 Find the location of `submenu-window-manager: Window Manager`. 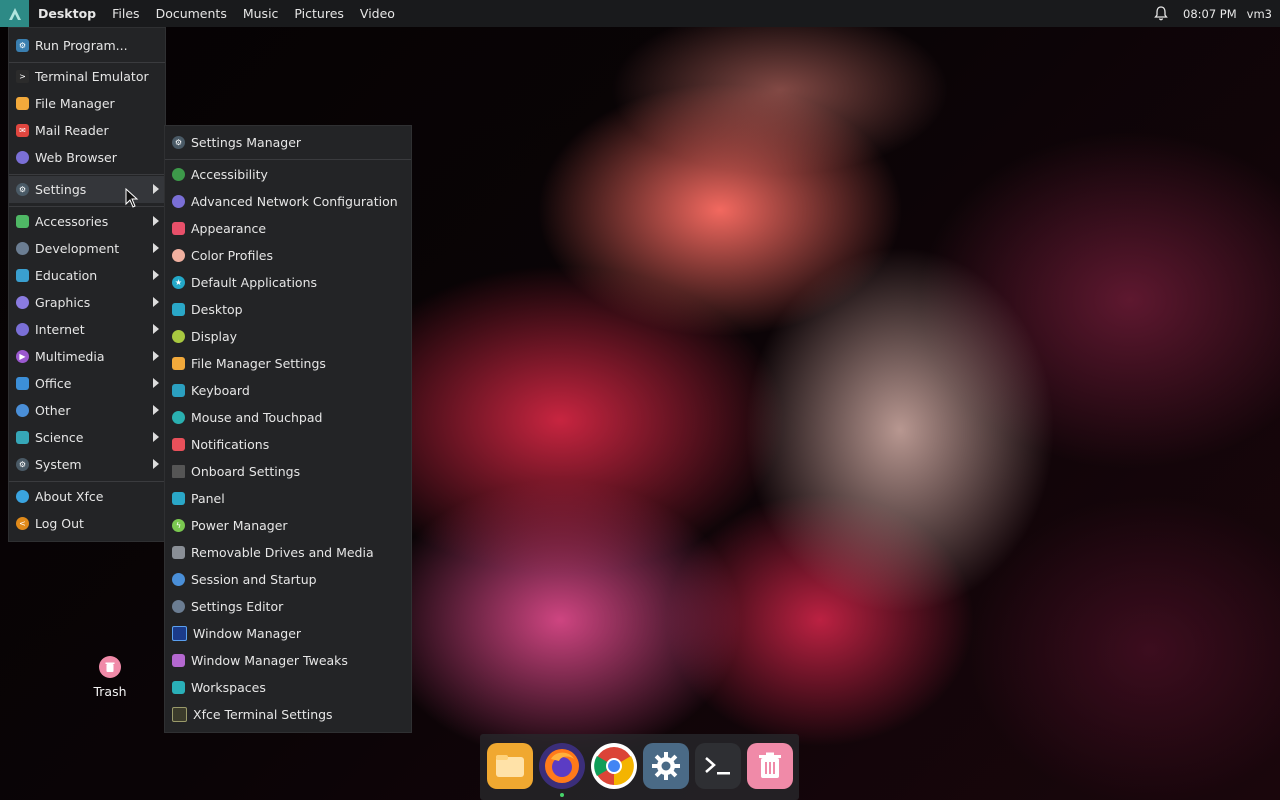

submenu-window-manager: Window Manager is located at coordinates (288, 633).